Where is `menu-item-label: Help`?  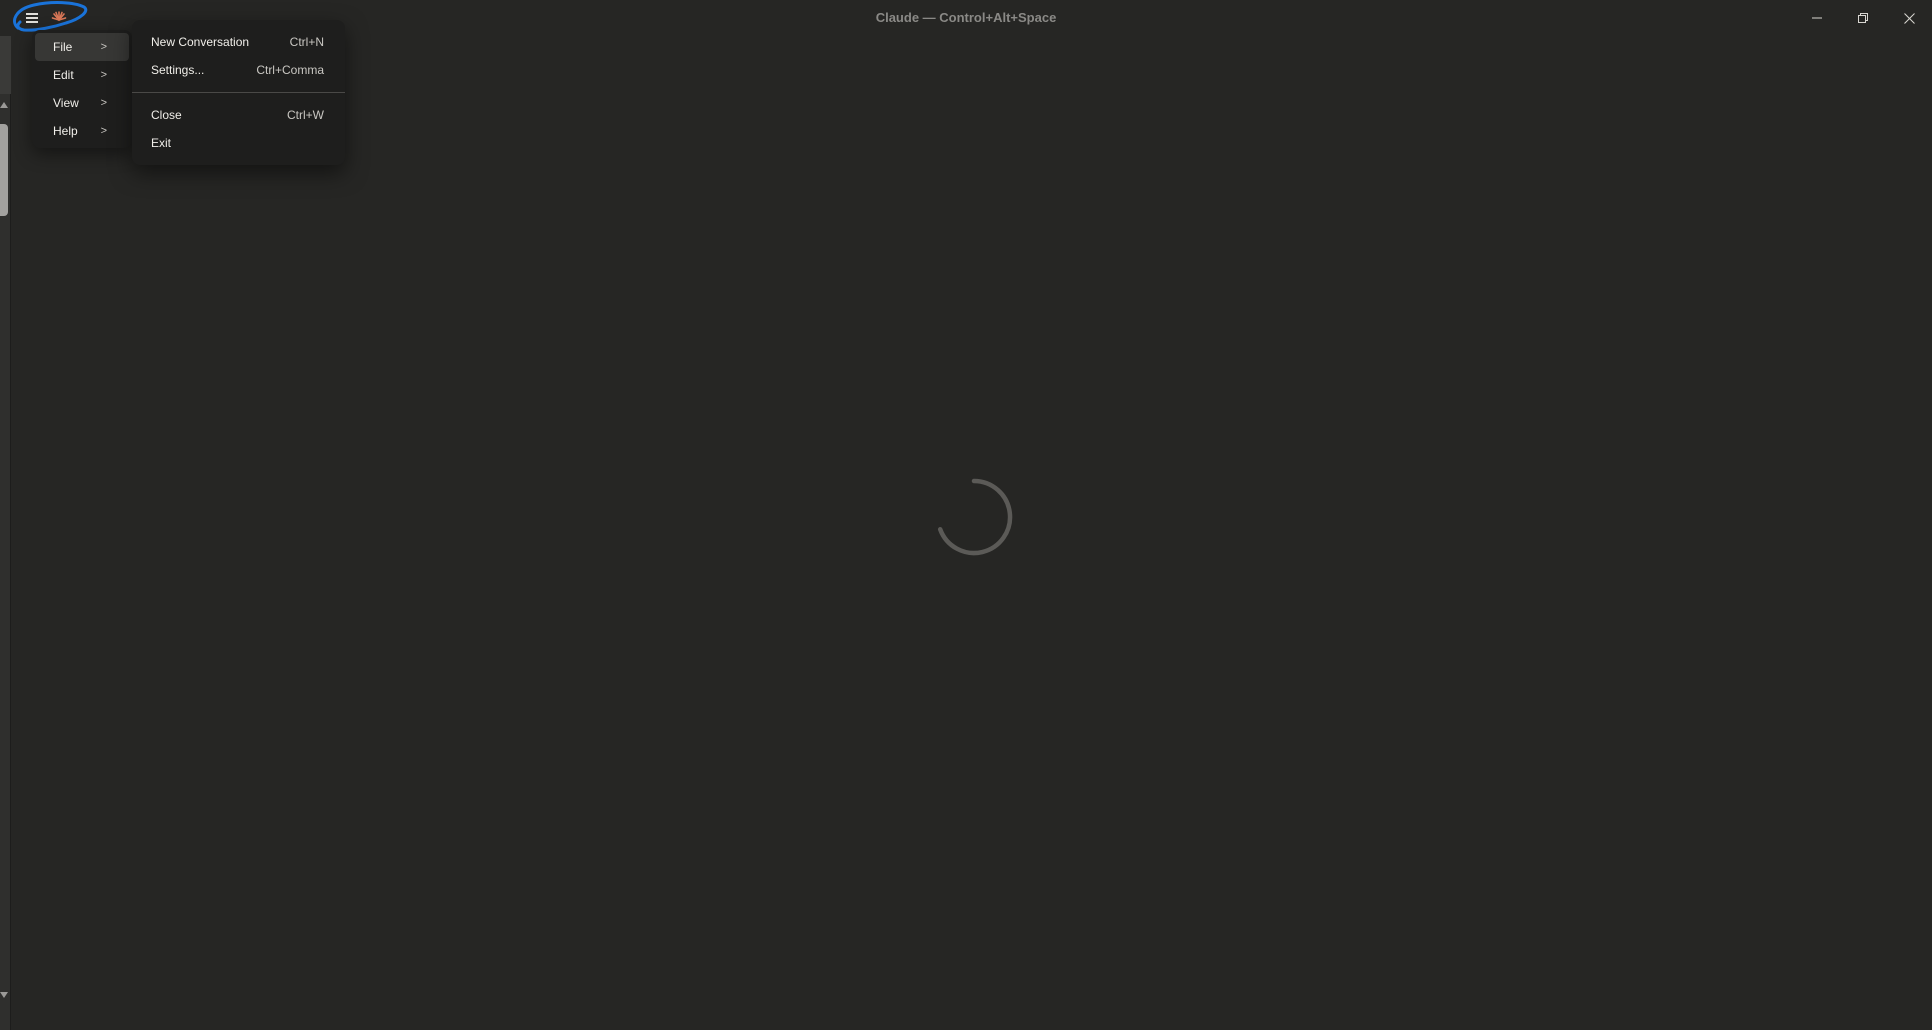 menu-item-label: Help is located at coordinates (65, 131).